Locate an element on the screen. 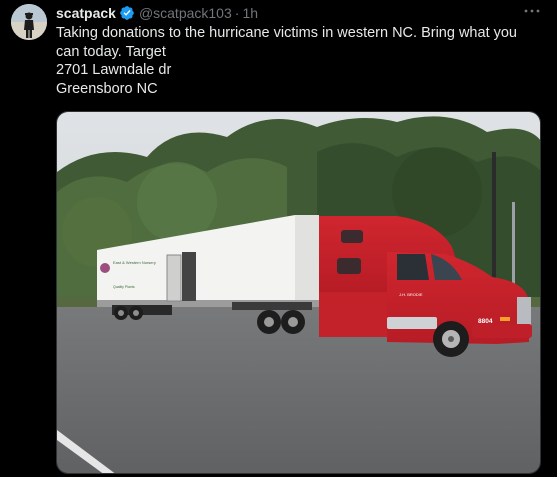  profile-photo-icon is located at coordinates (29, 22).